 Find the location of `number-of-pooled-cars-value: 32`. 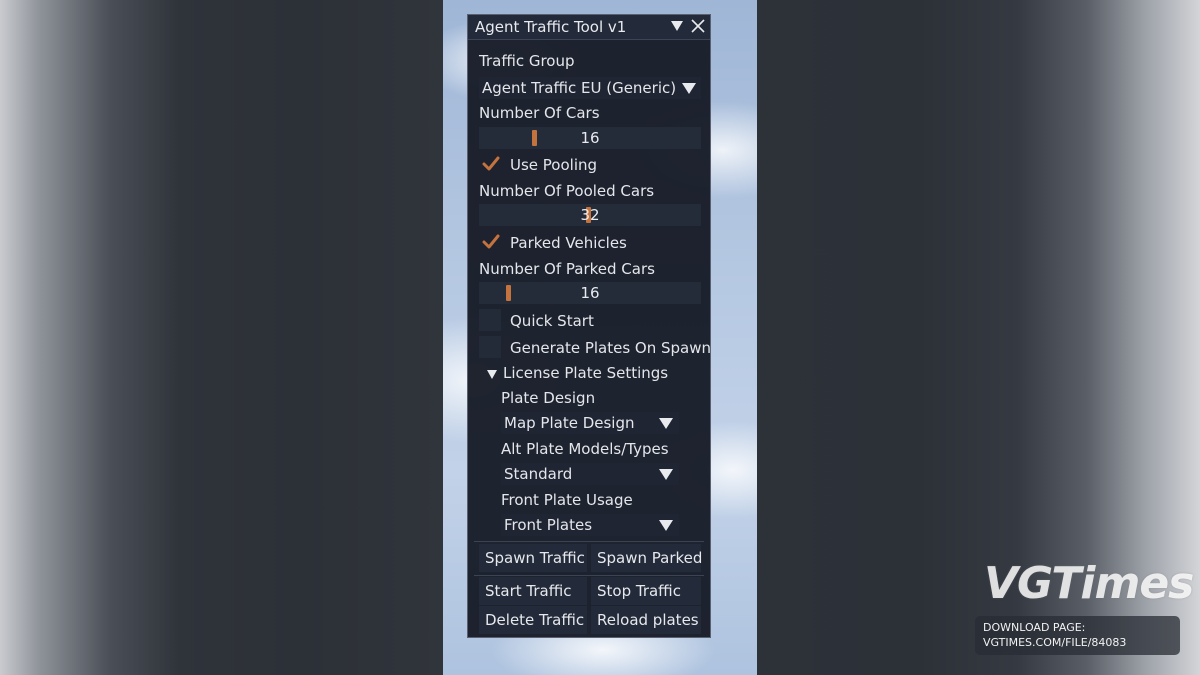

number-of-pooled-cars-value: 32 is located at coordinates (590, 215).